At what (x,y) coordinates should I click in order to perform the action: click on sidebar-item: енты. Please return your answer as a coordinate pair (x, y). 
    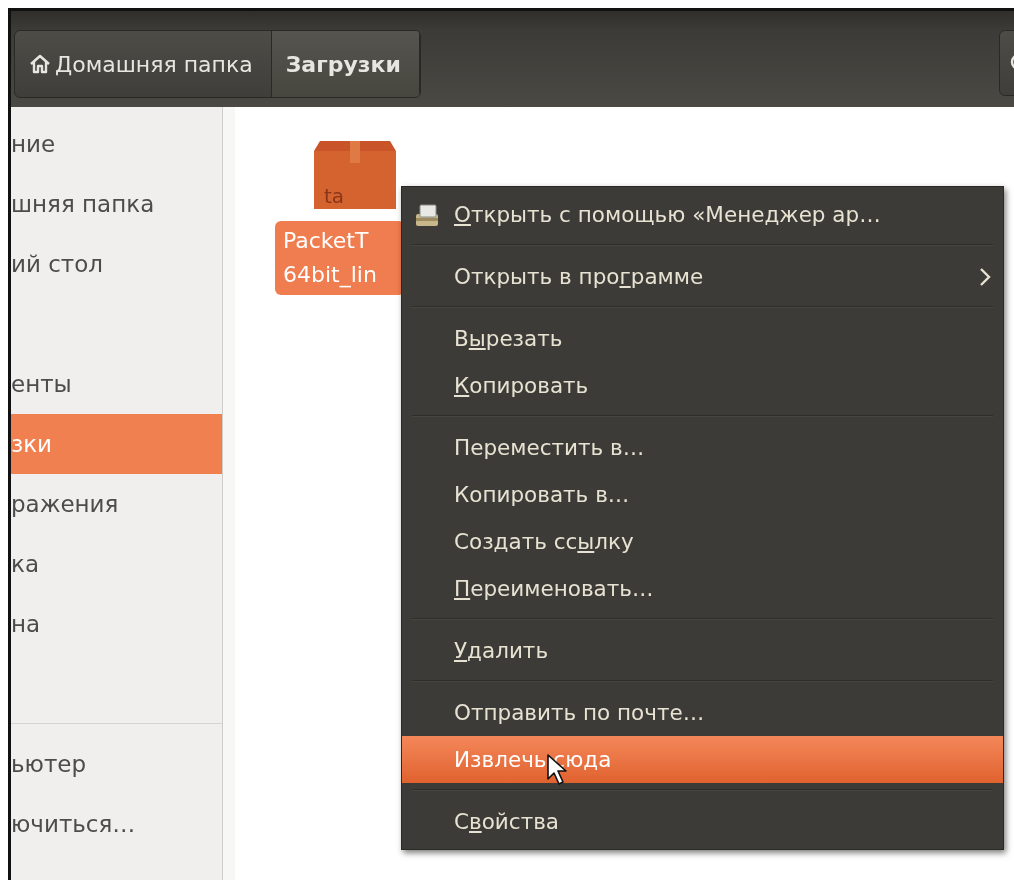
    Looking at the image, I should click on (116, 384).